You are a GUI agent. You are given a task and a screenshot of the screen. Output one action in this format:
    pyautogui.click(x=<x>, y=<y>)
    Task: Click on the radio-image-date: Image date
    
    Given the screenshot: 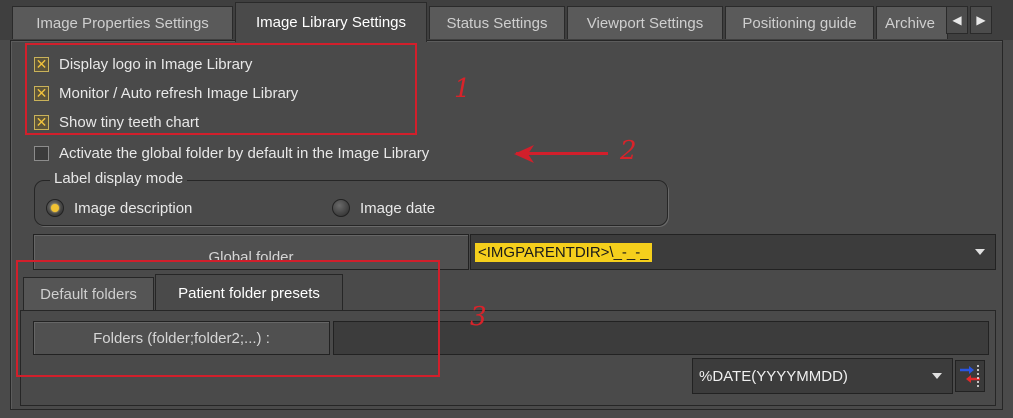 What is the action you would take?
    pyautogui.click(x=383, y=208)
    